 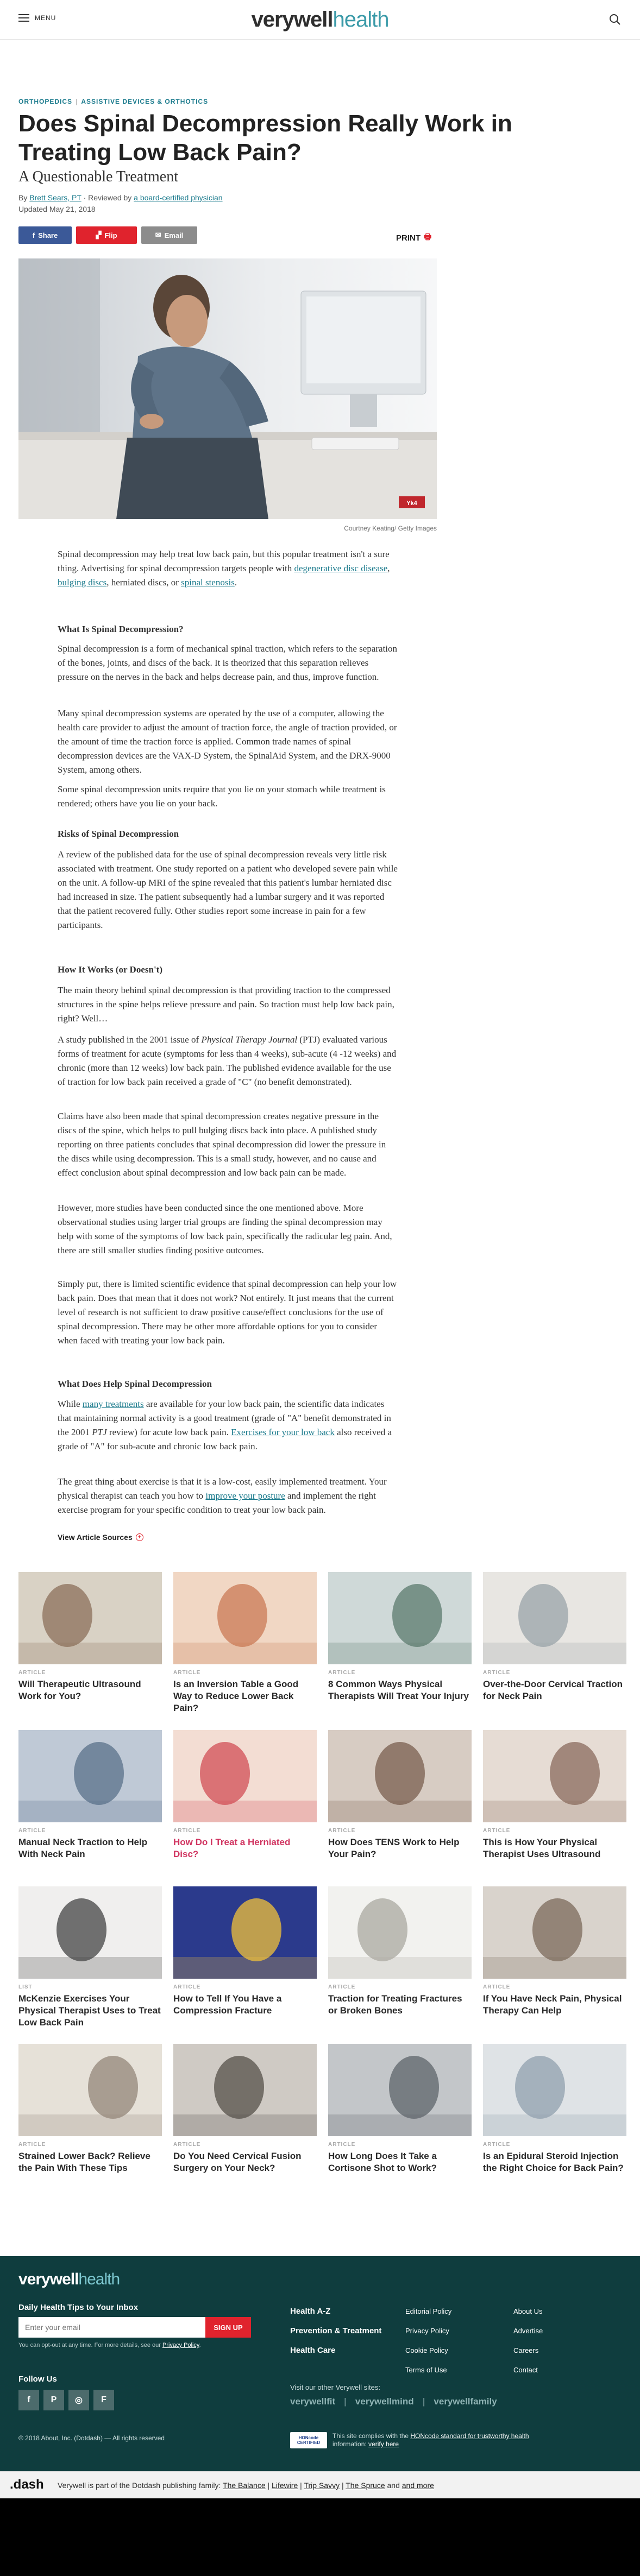 I want to click on search-button, so click(x=615, y=19).